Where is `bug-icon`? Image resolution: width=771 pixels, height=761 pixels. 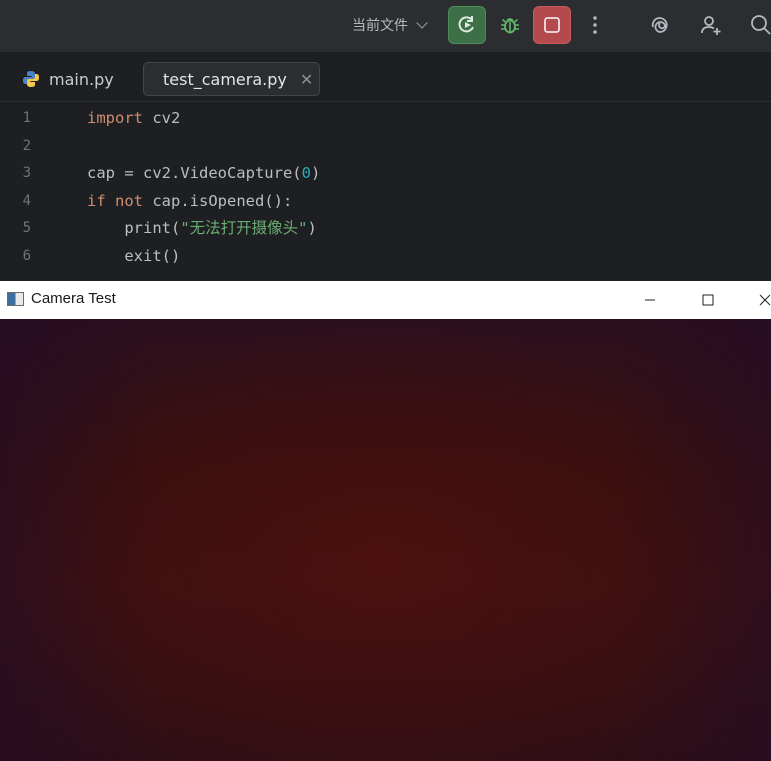
bug-icon is located at coordinates (510, 26).